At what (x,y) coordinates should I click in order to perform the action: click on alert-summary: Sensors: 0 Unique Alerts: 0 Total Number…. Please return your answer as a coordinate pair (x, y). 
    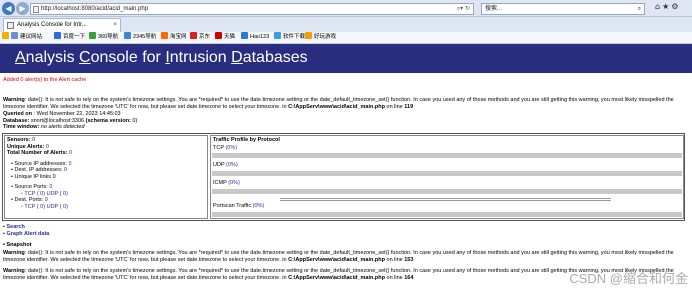
    Looking at the image, I should click on (106, 177).